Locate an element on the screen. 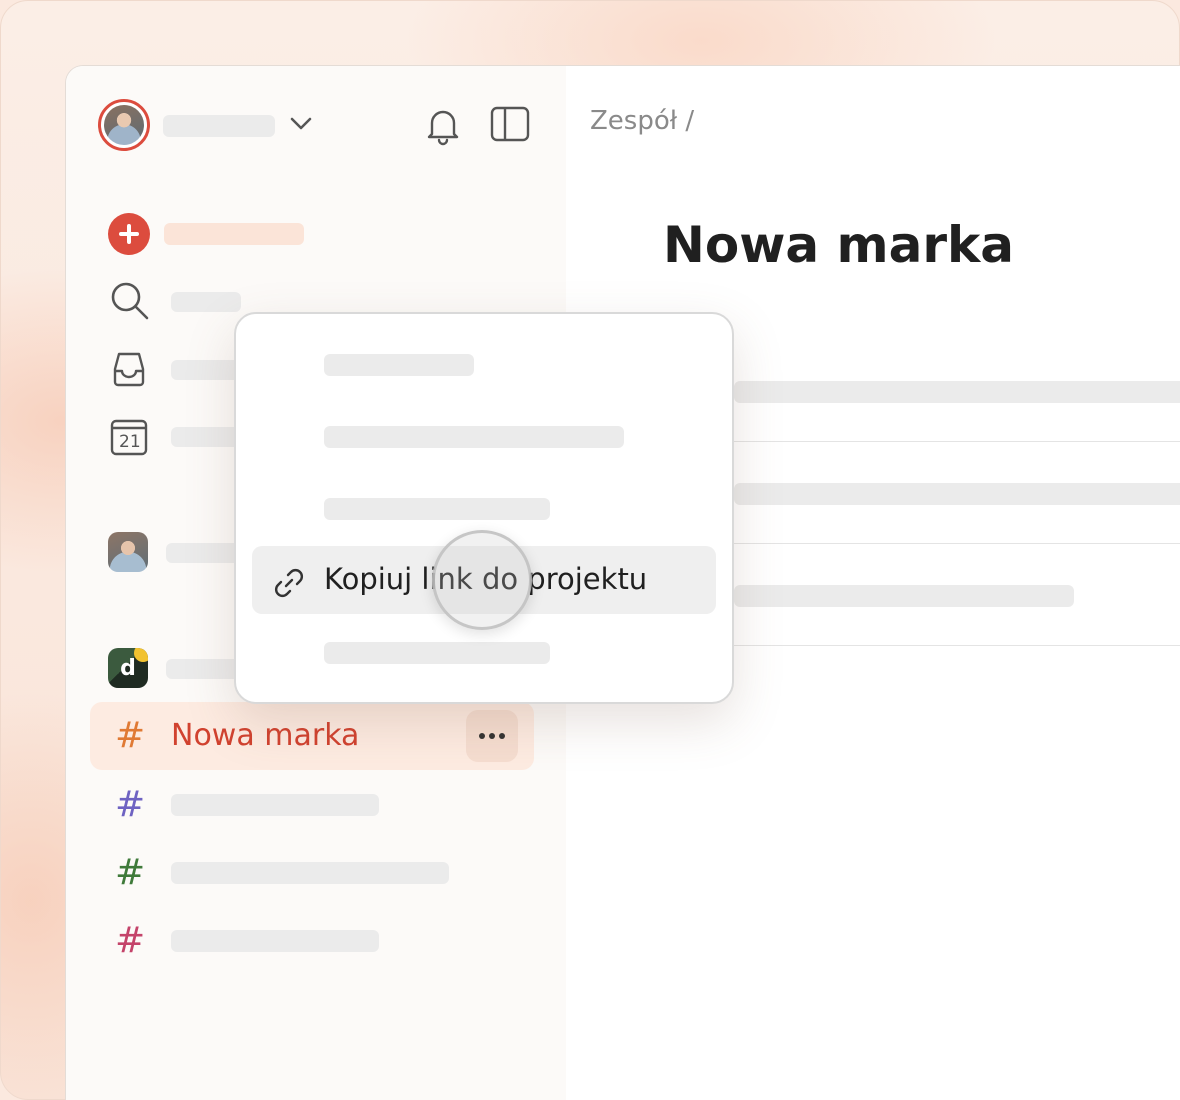 The width and height of the screenshot is (1180, 1100). bell-icon is located at coordinates (443, 126).